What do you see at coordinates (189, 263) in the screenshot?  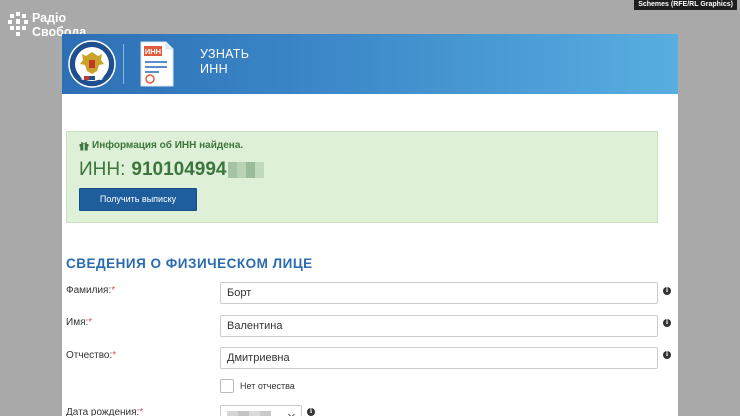 I see `section-title: СВЕДЕНИЯ О ФИЗИЧЕСКОМ ЛИЦЕ` at bounding box center [189, 263].